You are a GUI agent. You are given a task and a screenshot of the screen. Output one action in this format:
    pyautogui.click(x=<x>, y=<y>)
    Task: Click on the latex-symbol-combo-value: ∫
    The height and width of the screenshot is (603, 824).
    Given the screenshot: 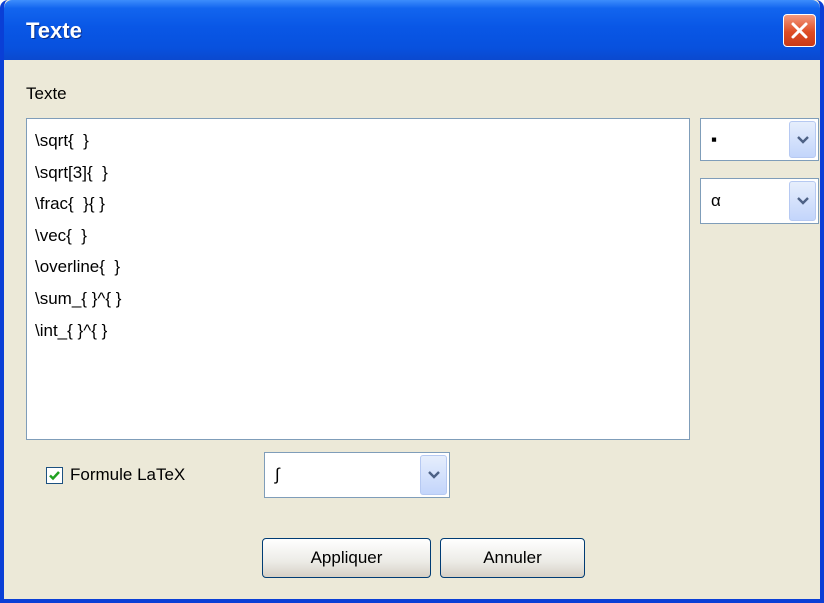 What is the action you would take?
    pyautogui.click(x=277, y=474)
    